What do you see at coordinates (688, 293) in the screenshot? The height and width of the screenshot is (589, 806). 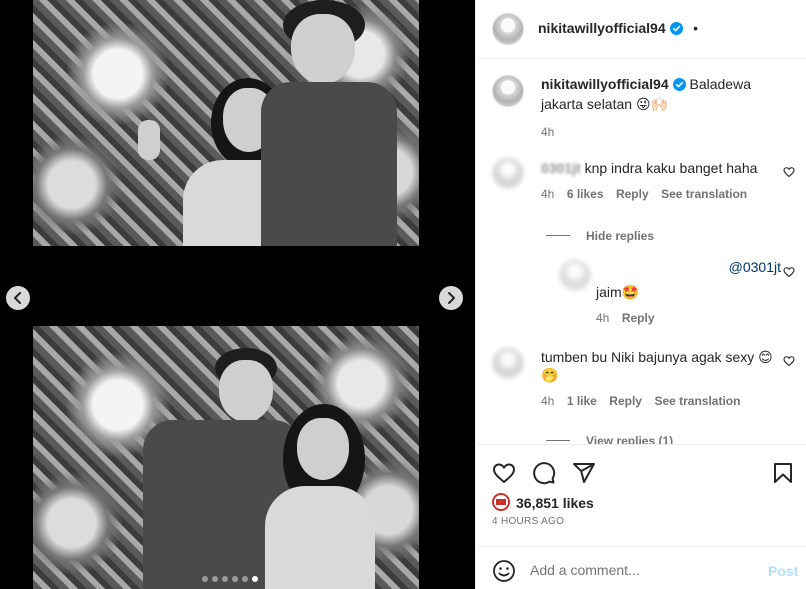 I see `reply-item: @0301jt jaim🤩 4h Reply` at bounding box center [688, 293].